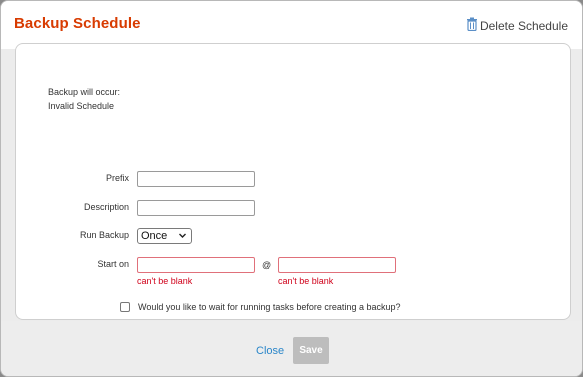  Describe the element at coordinates (182, 237) in the screenshot. I see `chevron-down-icon` at that location.